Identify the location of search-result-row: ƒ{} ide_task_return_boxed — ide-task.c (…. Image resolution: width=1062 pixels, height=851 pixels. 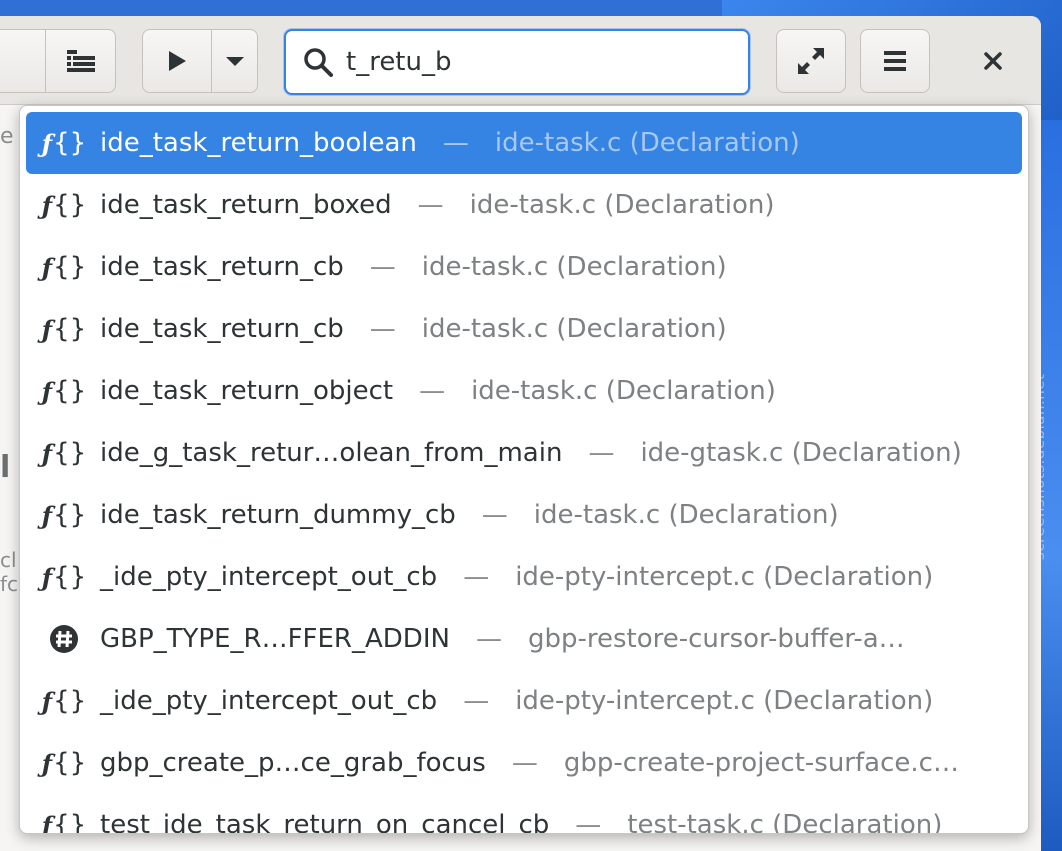
(524, 205).